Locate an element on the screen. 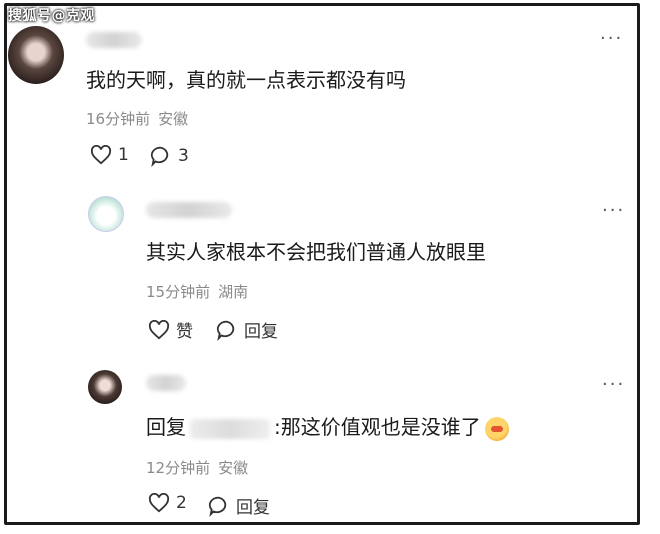 This screenshot has width=660, height=534. reply-button: 3 is located at coordinates (169, 156).